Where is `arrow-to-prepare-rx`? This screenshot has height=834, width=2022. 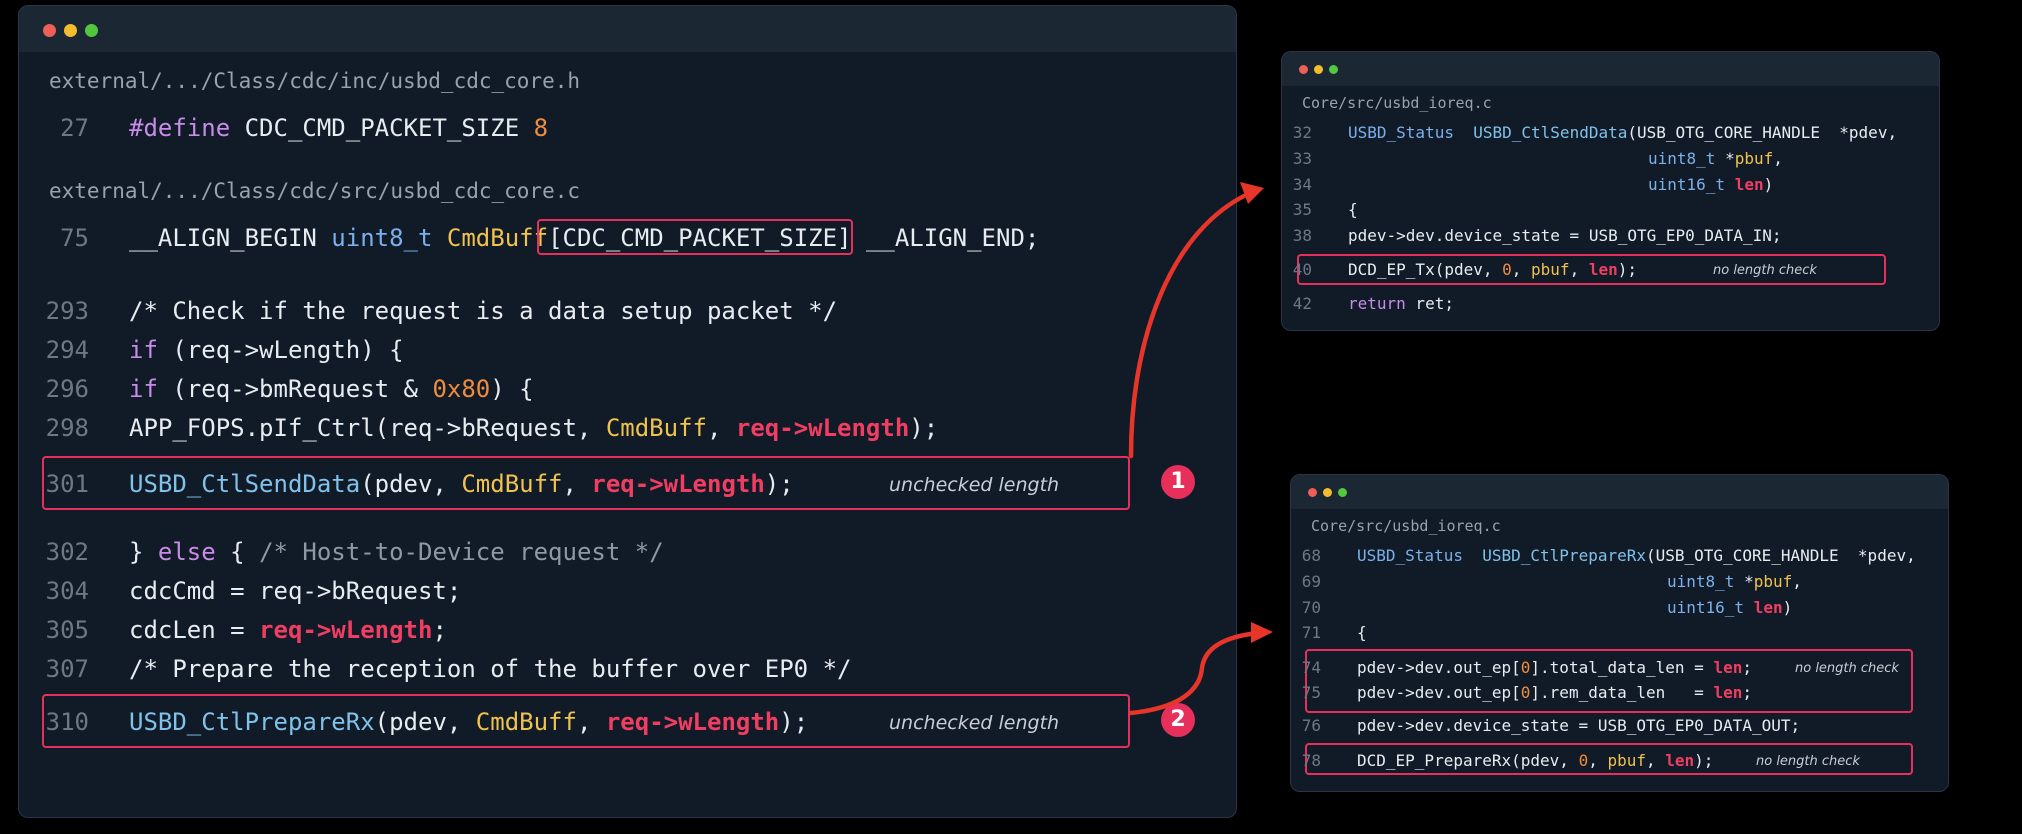 arrow-to-prepare-rx is located at coordinates (1194, 673).